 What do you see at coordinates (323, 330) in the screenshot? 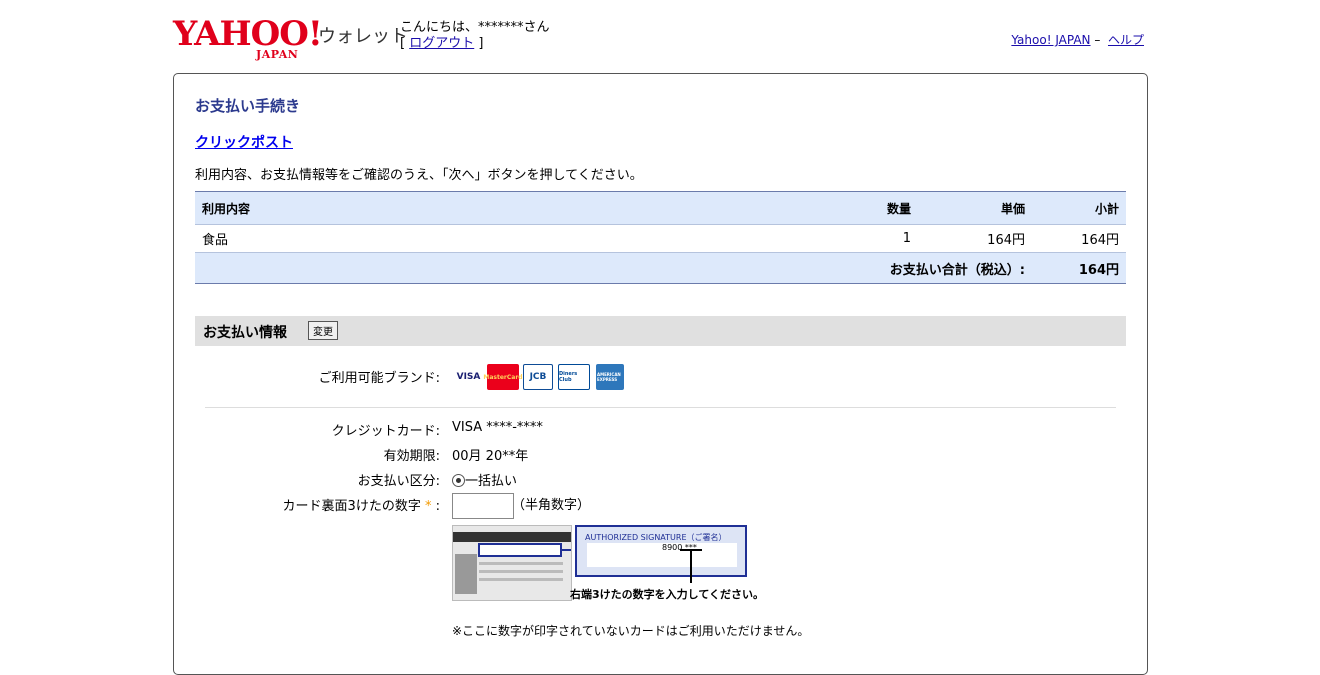
I see `change-button: 変更` at bounding box center [323, 330].